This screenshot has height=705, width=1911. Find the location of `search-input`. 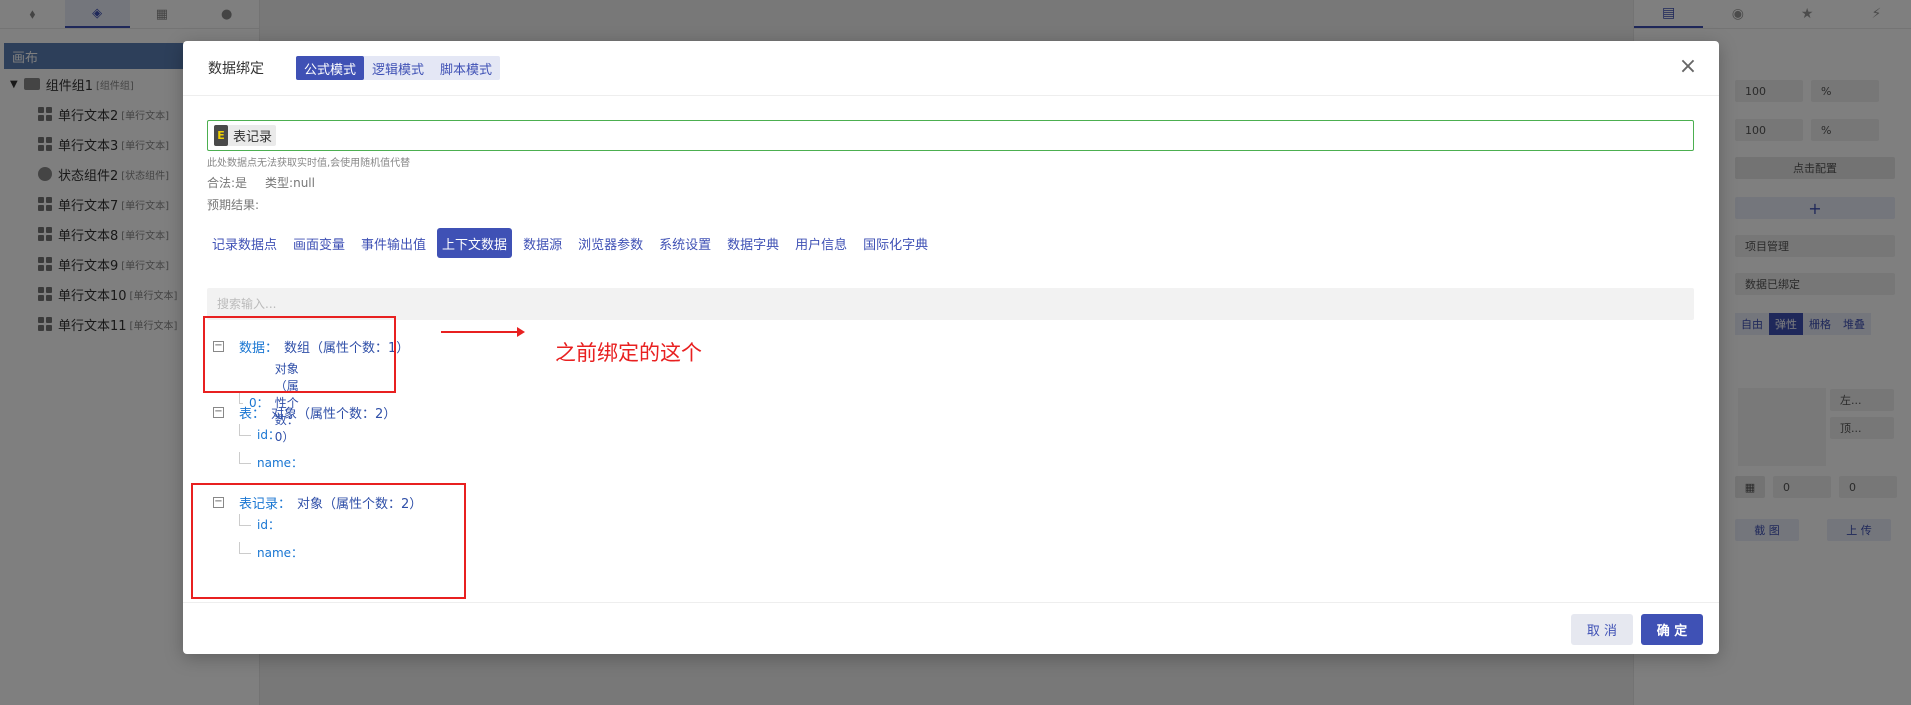

search-input is located at coordinates (950, 304).